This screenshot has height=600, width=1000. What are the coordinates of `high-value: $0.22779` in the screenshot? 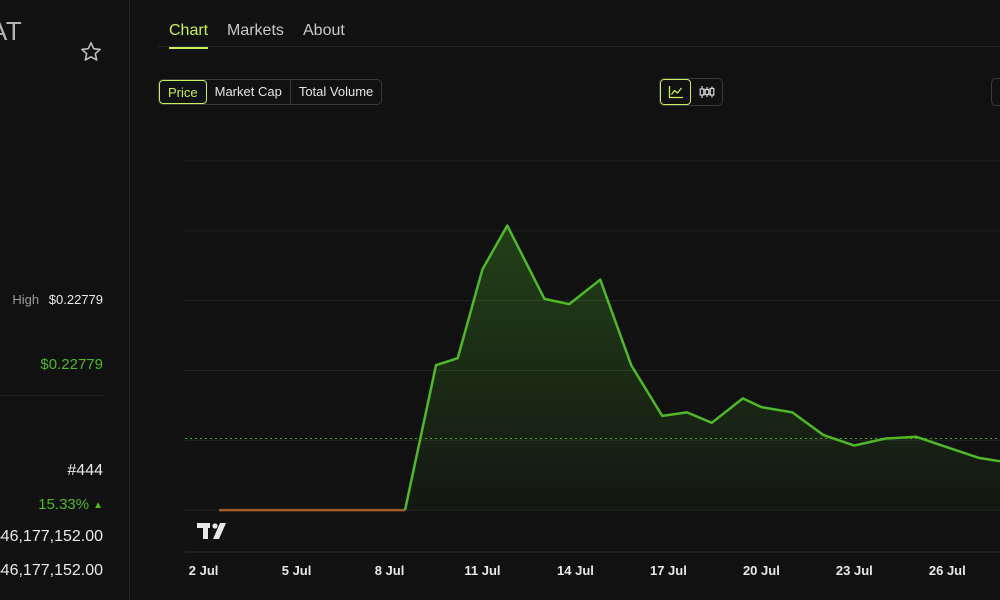 It's located at (75, 299).